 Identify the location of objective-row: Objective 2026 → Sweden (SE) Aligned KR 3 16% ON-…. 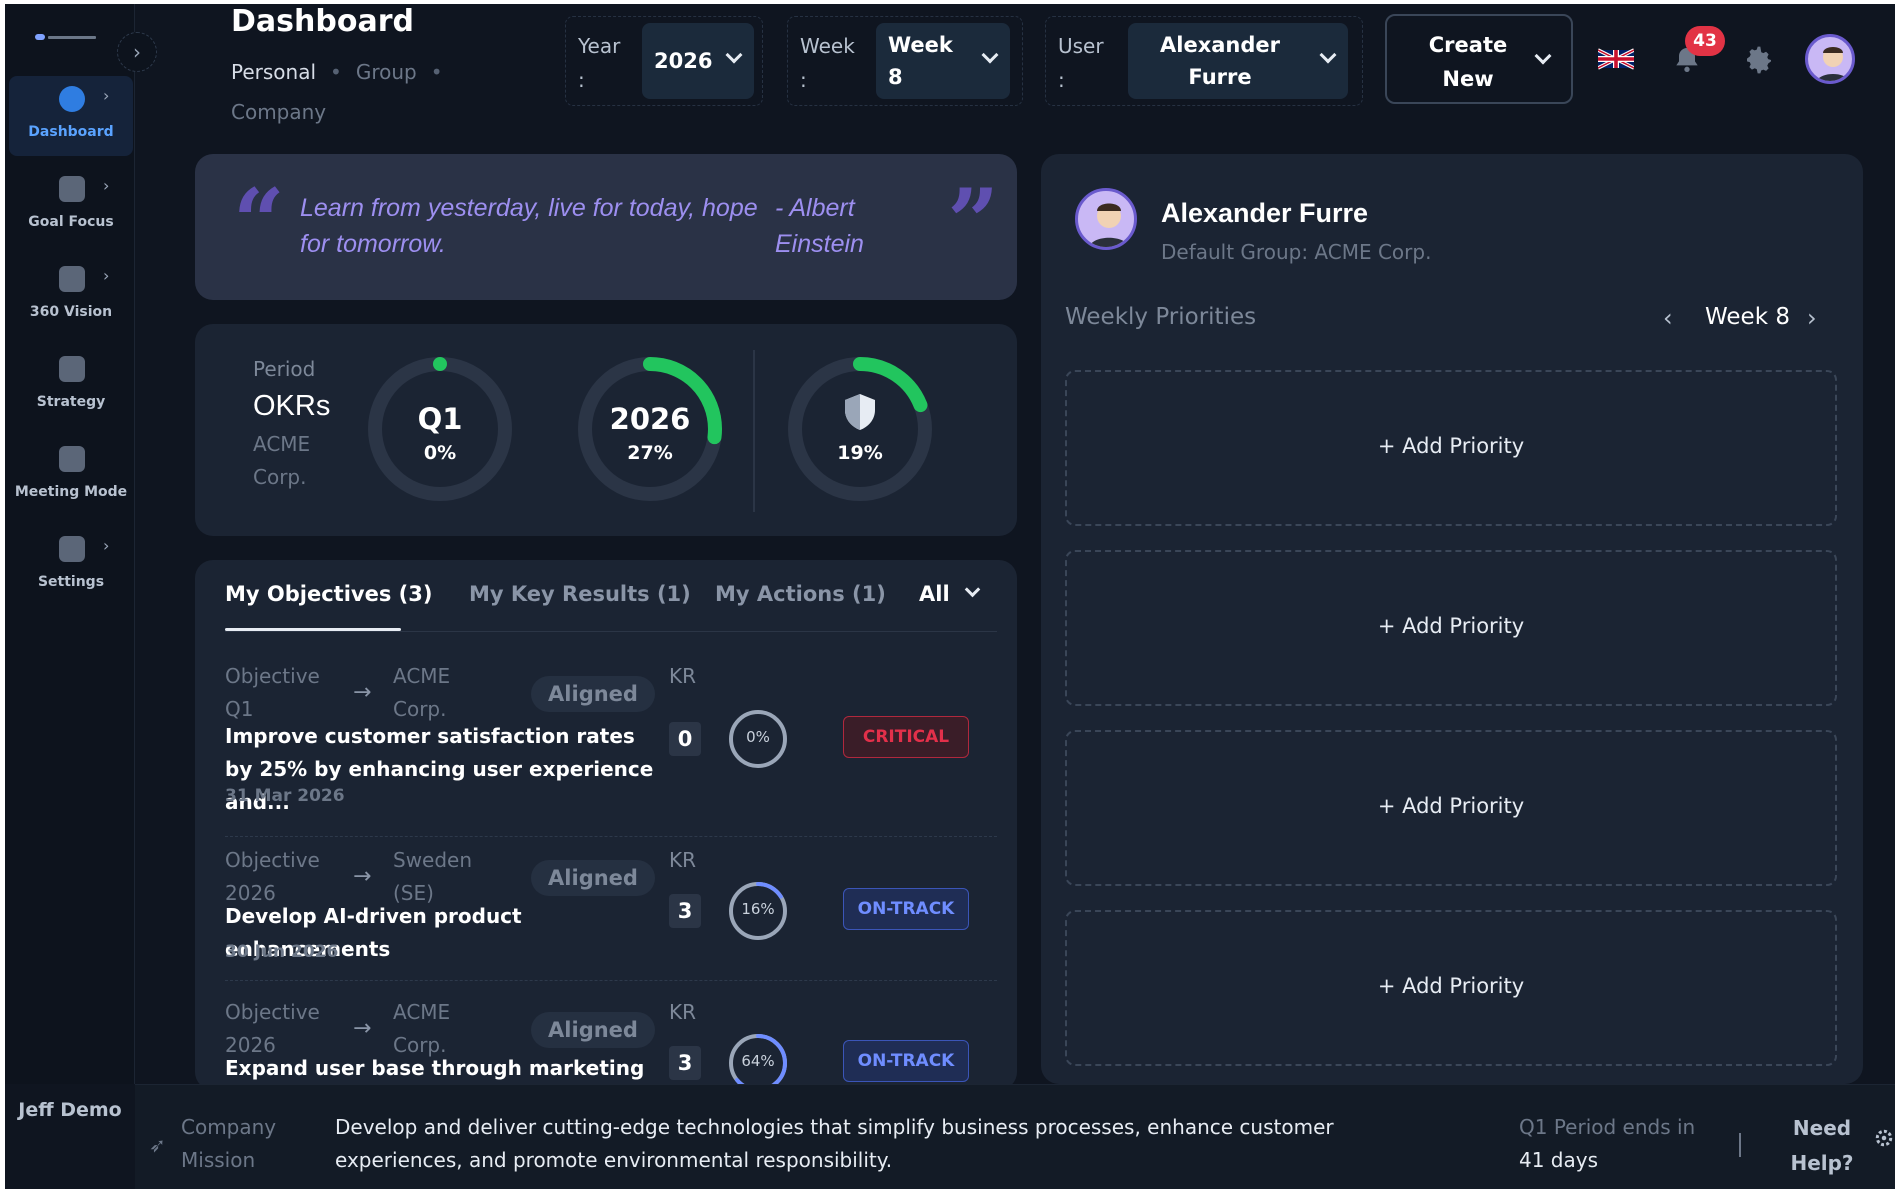
(611, 929).